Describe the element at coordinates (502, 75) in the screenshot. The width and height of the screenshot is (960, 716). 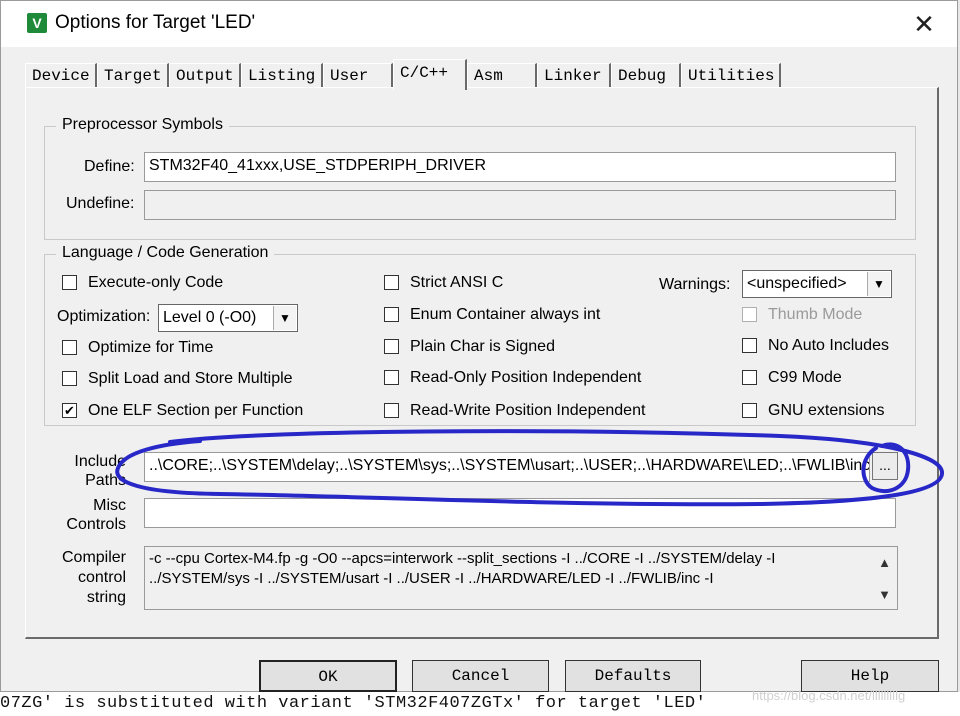
I see `tab-asm: Asm` at that location.